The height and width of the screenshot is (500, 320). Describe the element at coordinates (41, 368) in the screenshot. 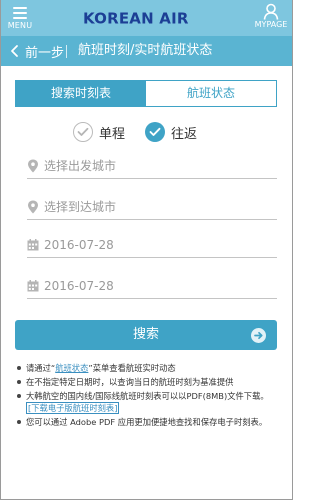

I see `note-text: 请通过“` at that location.